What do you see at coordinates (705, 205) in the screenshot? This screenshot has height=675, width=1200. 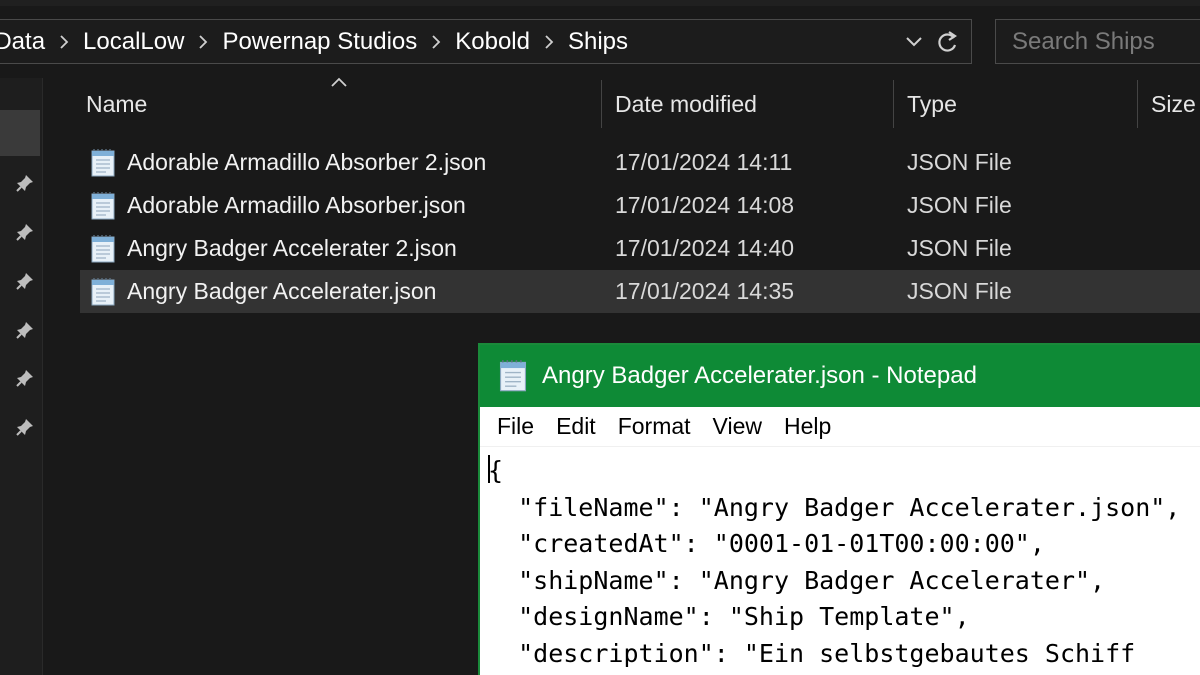 I see `file-date: 17/01/2024 14:08` at bounding box center [705, 205].